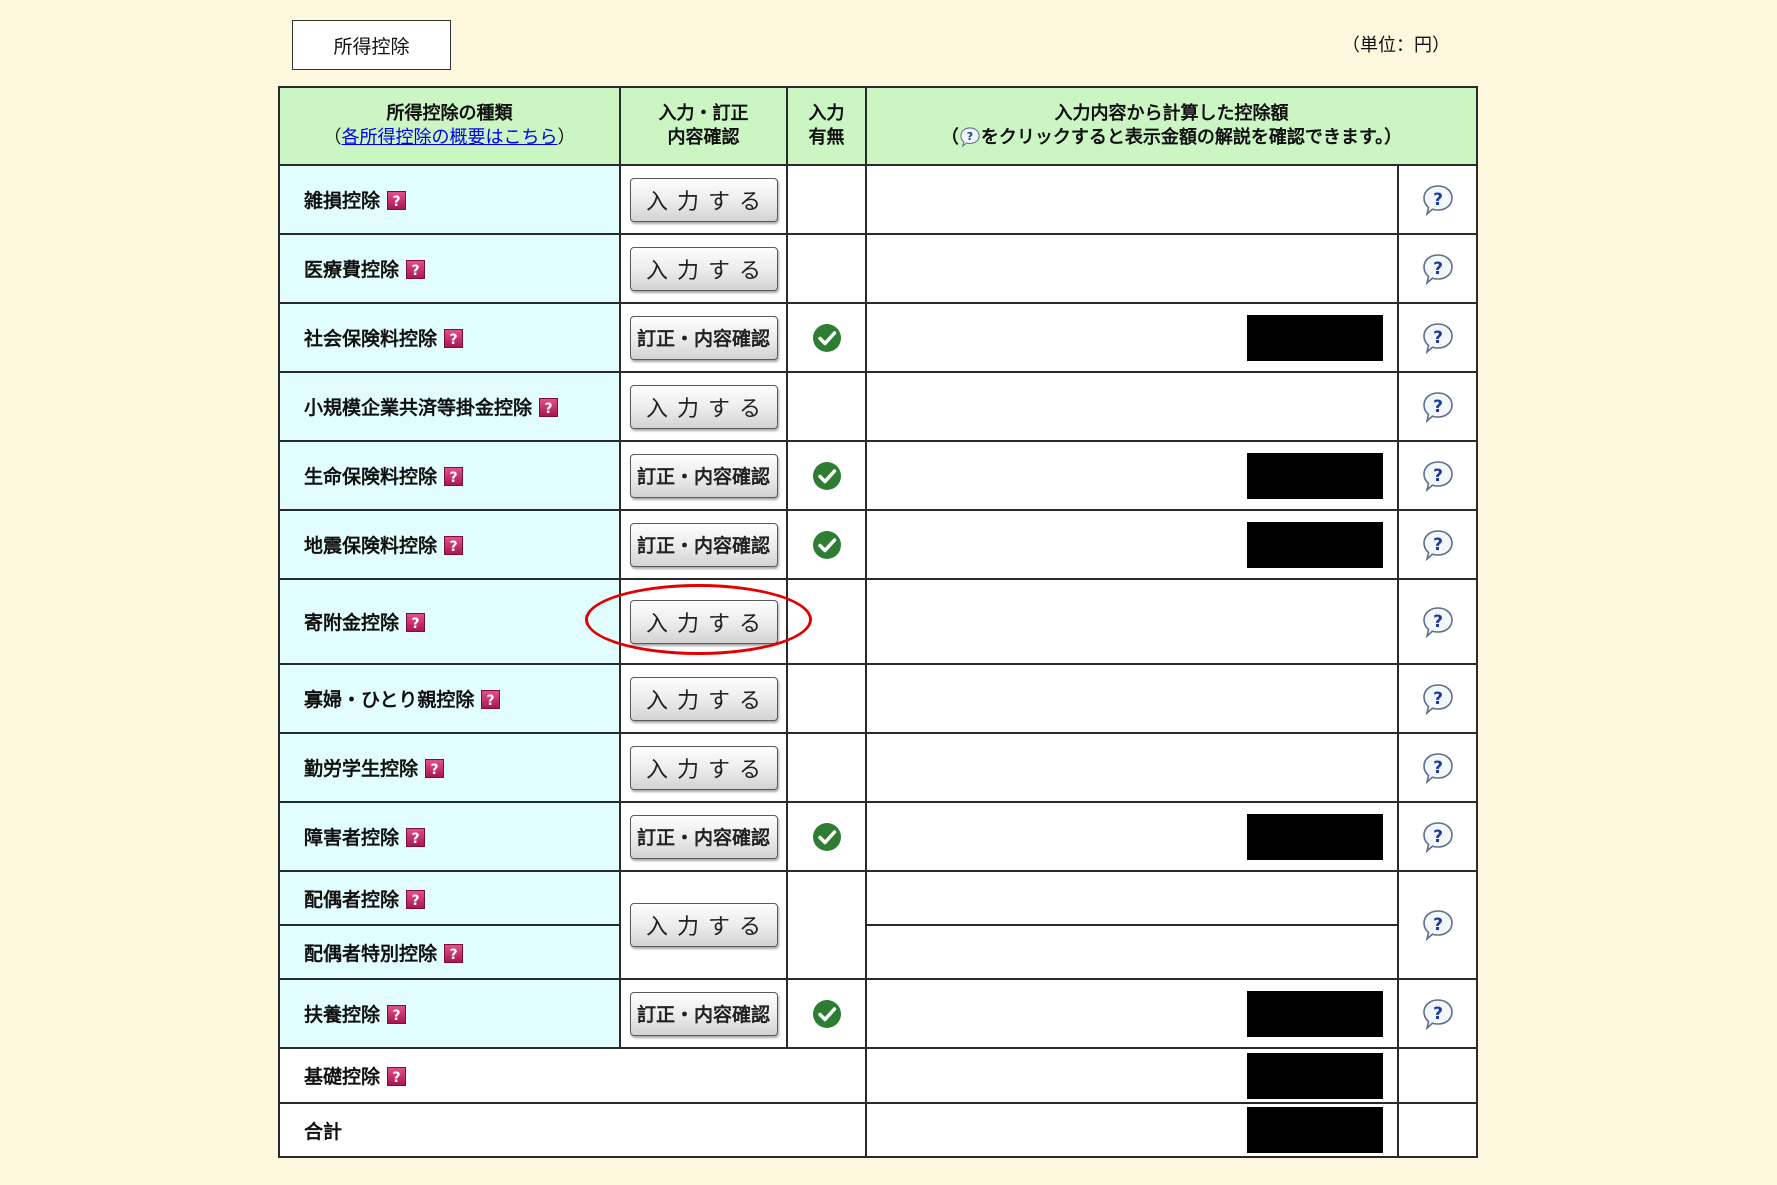 The image size is (1777, 1185). Describe the element at coordinates (449, 199) in the screenshot. I see `label-cell: 雑損控除` at that location.